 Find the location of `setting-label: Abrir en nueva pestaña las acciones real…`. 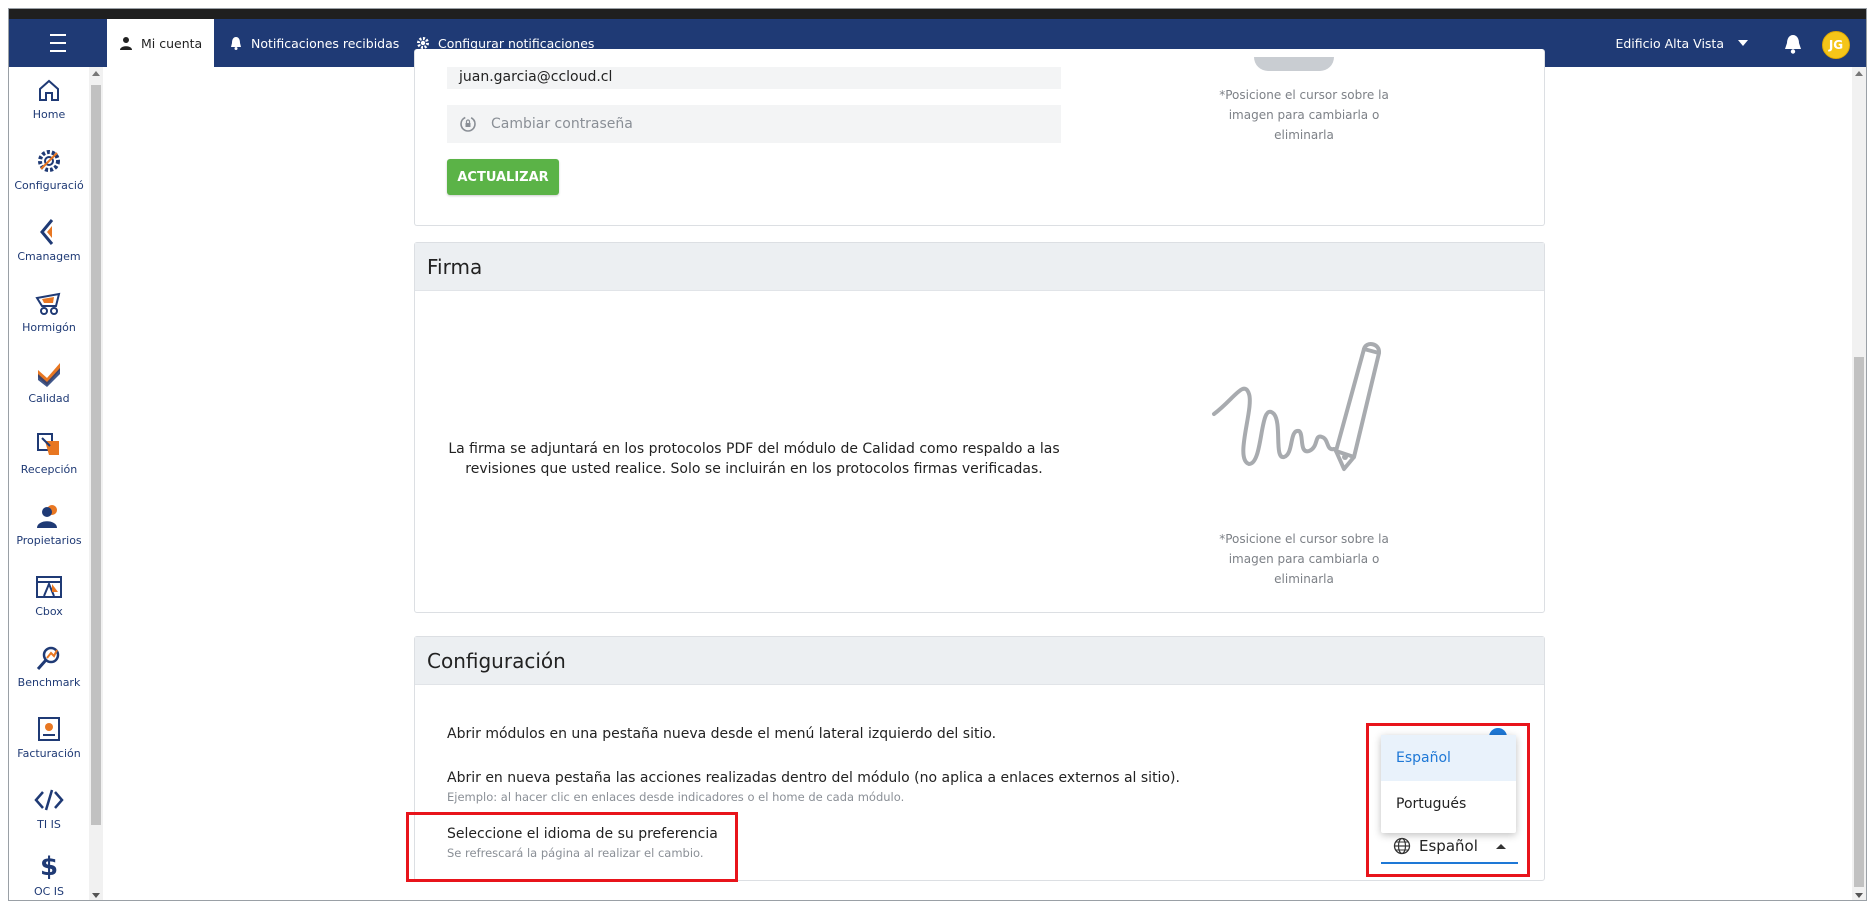

setting-label: Abrir en nueva pestaña las acciones real… is located at coordinates (813, 778).